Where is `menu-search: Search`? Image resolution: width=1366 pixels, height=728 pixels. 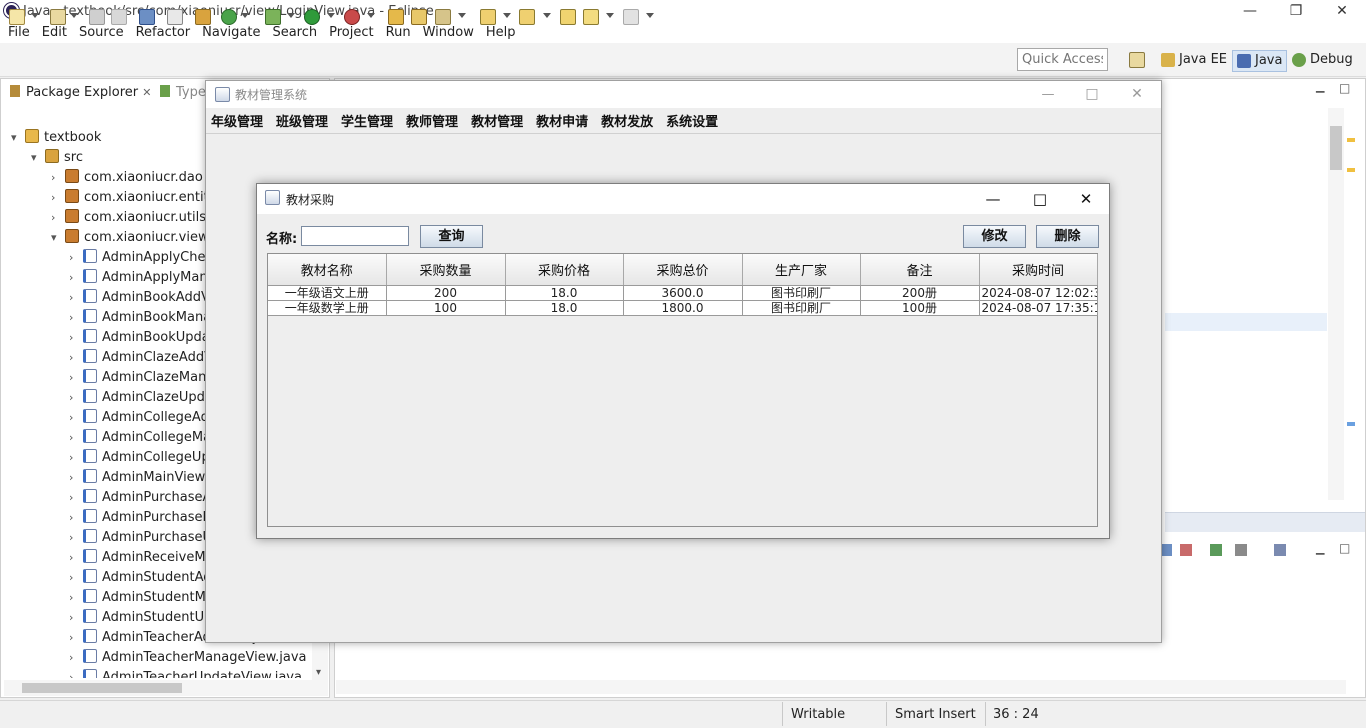 menu-search: Search is located at coordinates (294, 32).